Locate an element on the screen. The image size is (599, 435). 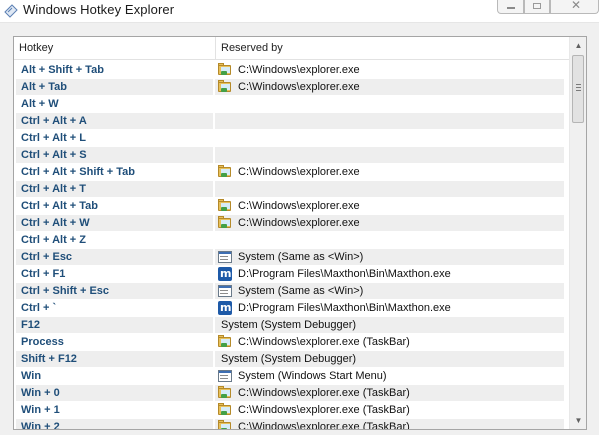
table-row: Alt + Shift + Tab C:\Windows\explorer.exe is located at coordinates (291, 70).